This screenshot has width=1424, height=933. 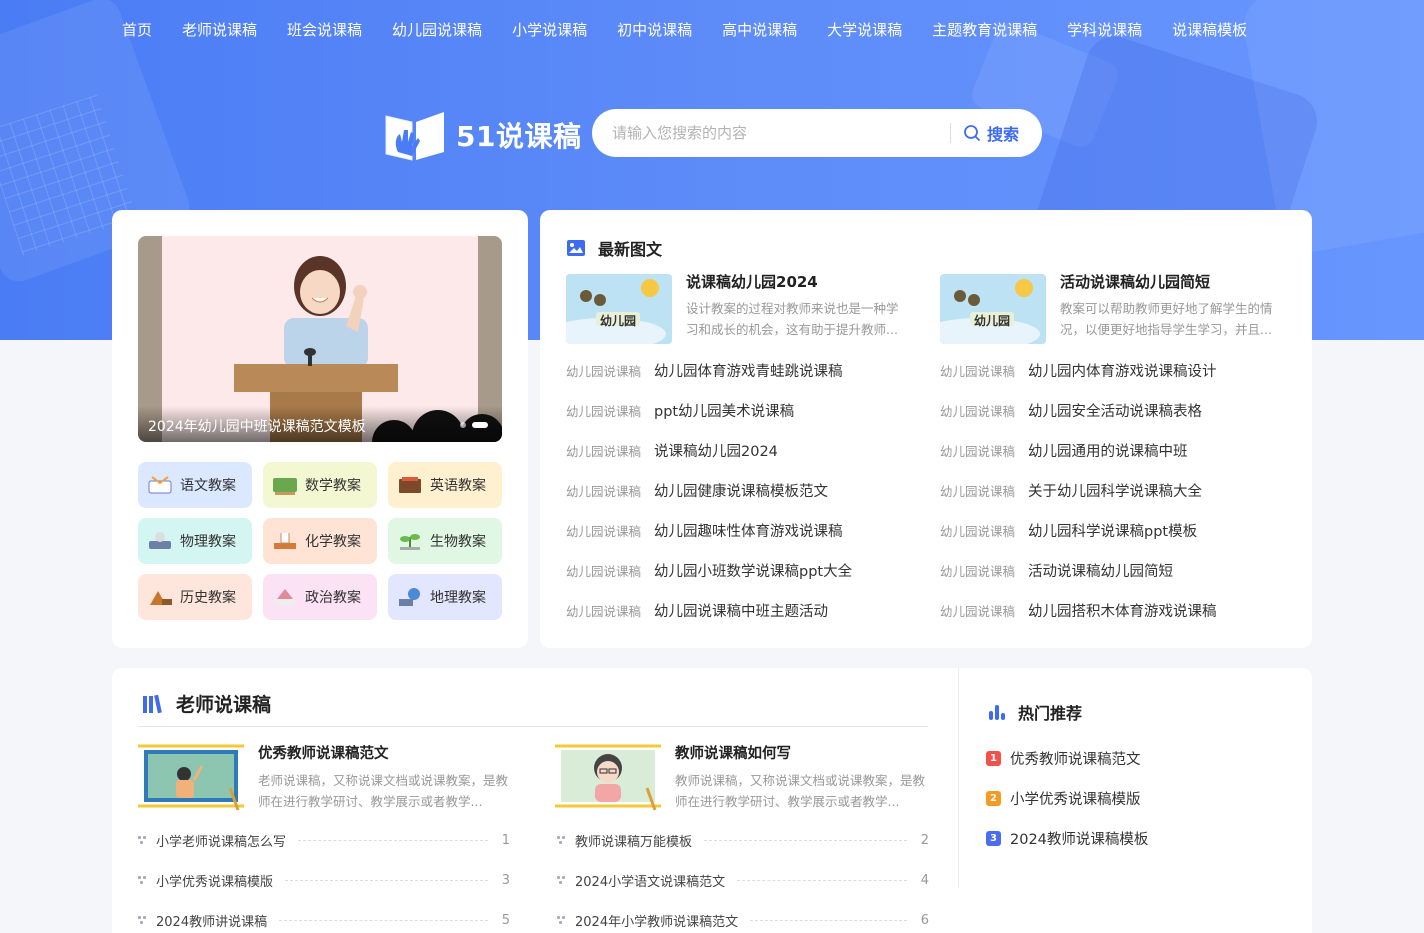 What do you see at coordinates (724, 410) in the screenshot?
I see `list-item-title: ppt幼儿园美术说课稿` at bounding box center [724, 410].